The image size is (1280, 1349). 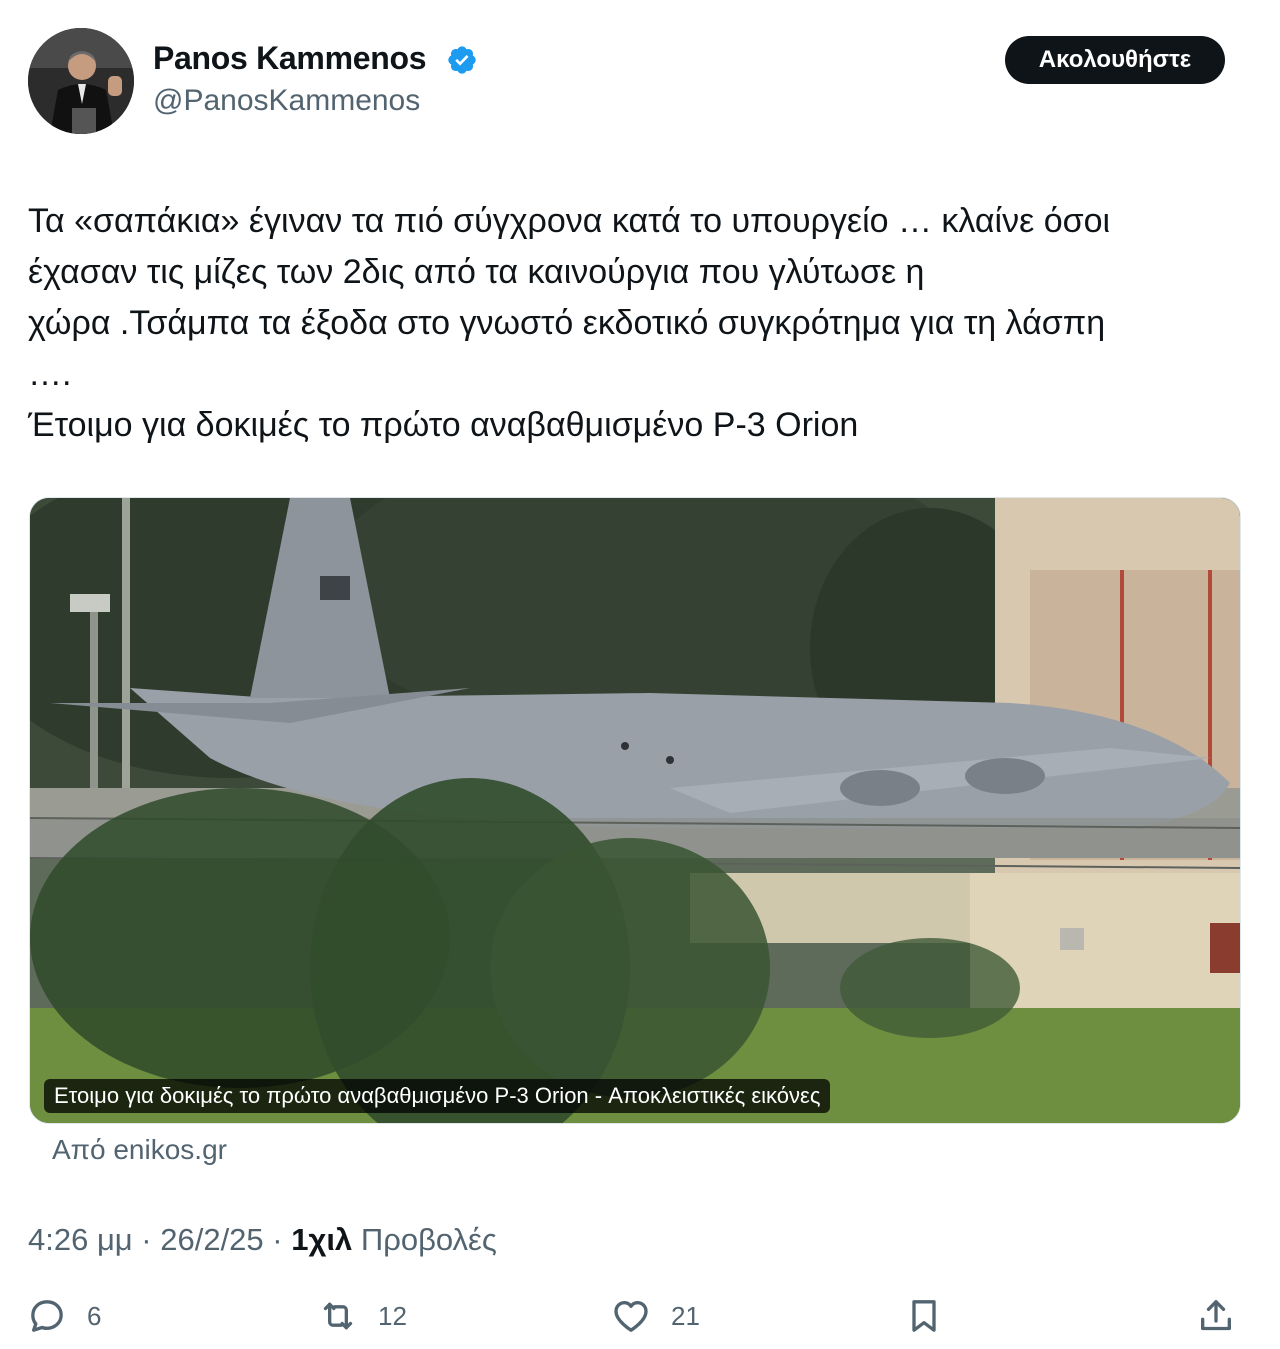 I want to click on author-handle: @PanosKammenos, so click(x=286, y=101).